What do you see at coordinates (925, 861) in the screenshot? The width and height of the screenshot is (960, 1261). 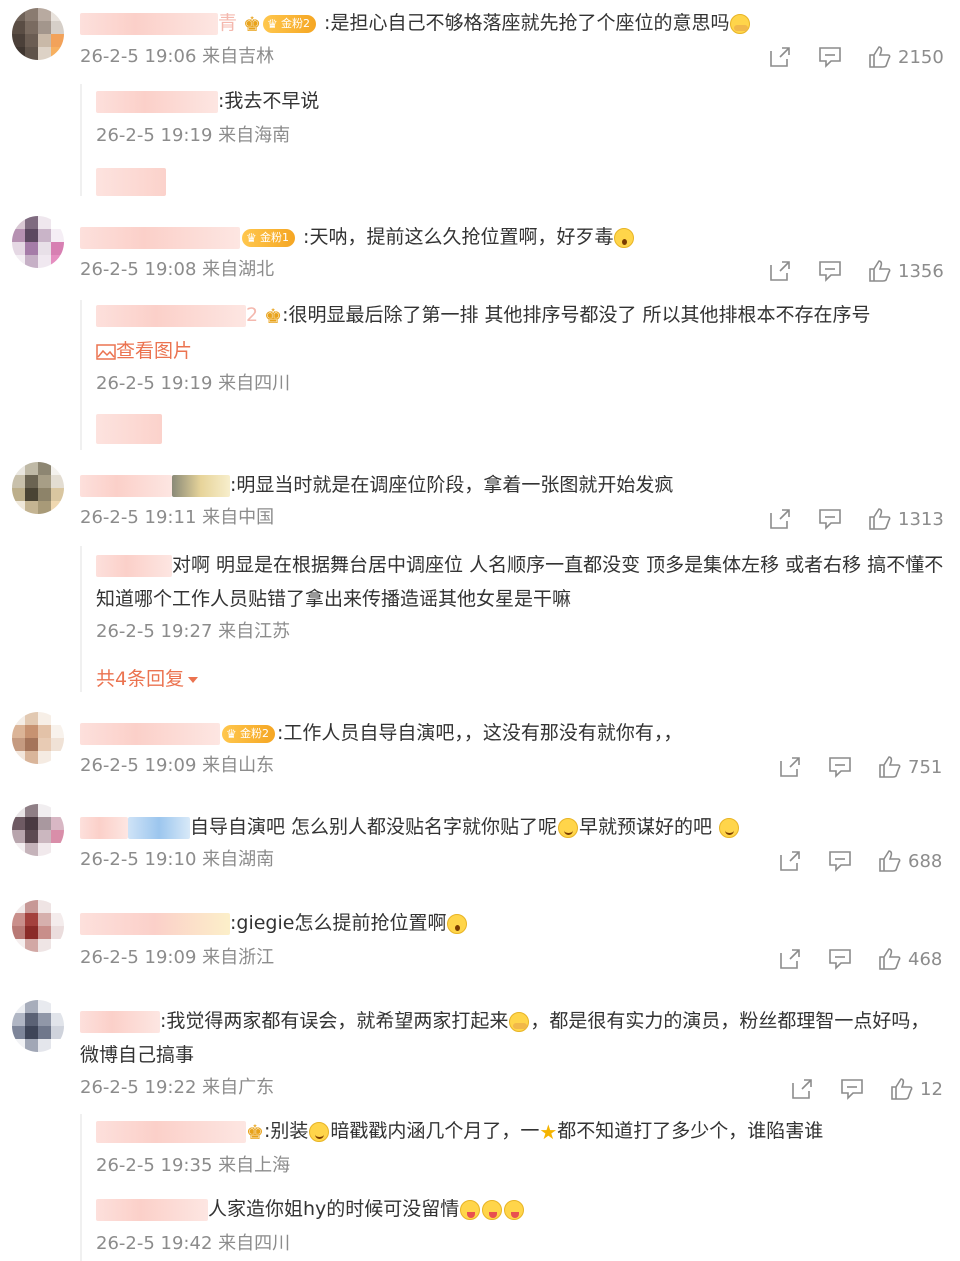 I see `like-count: 688` at bounding box center [925, 861].